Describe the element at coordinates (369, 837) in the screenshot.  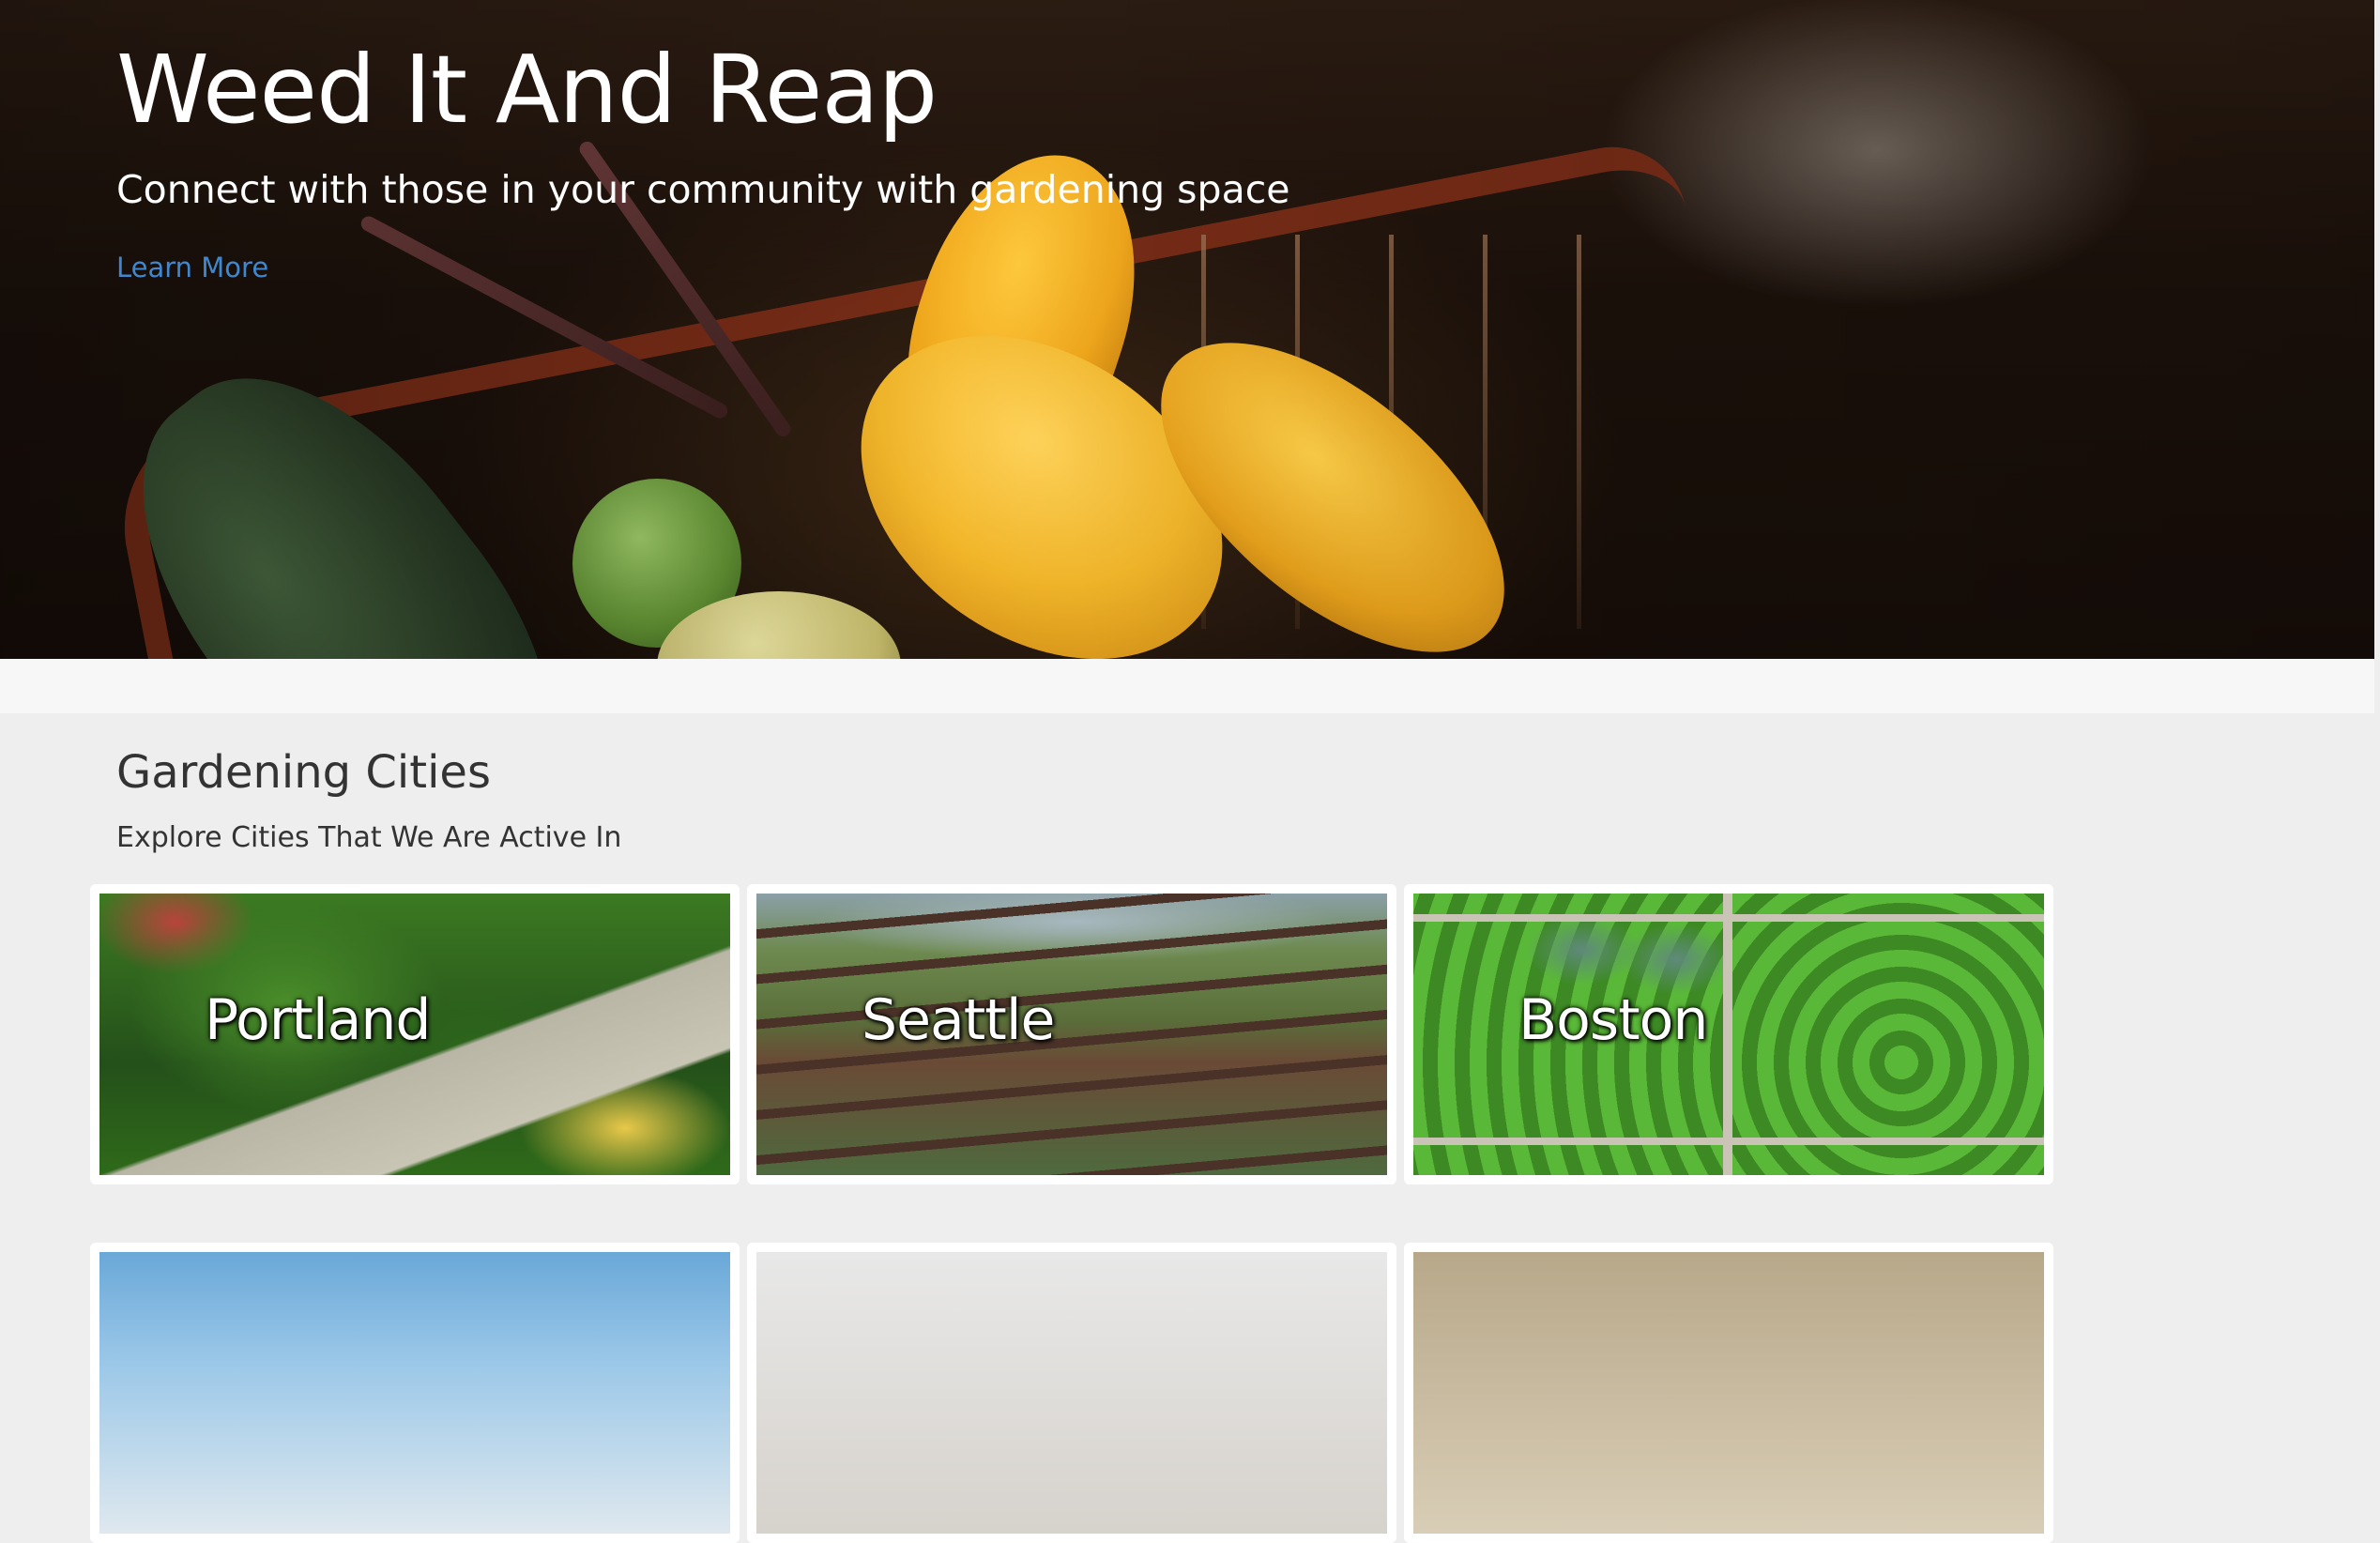
I see `section-subtitle: Explore Cities That We Are Active In` at that location.